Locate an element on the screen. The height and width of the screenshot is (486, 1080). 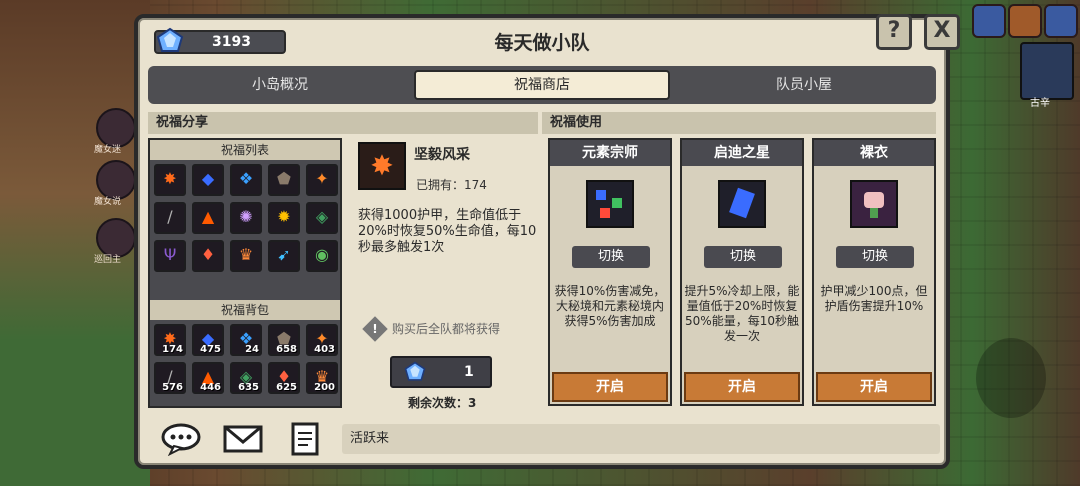
blessing-list-cell-leaf-icon: ♦ is located at coordinates (208, 256).